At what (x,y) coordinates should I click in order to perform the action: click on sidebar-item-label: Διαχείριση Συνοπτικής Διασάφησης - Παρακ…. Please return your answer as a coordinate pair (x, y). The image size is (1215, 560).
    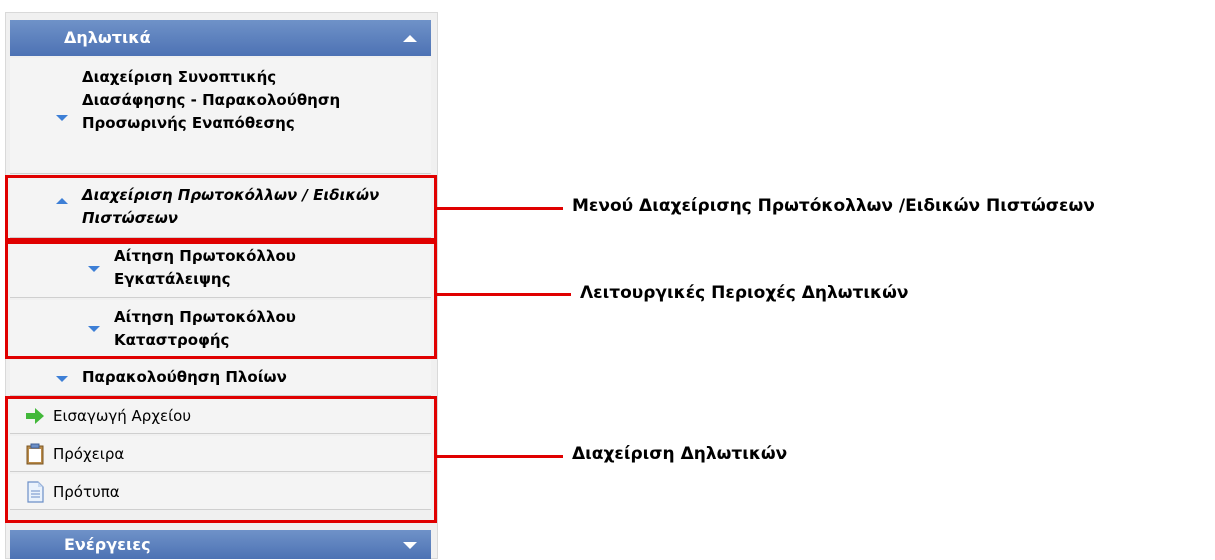
    Looking at the image, I should click on (211, 100).